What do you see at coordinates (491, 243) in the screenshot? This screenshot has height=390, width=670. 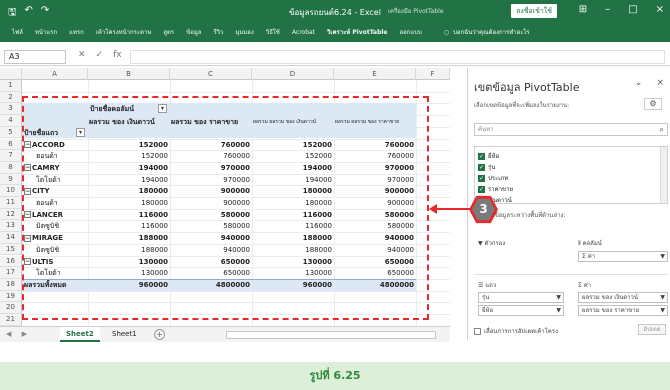 I see `filters-area-header: ▼ ตัวกรอง` at bounding box center [491, 243].